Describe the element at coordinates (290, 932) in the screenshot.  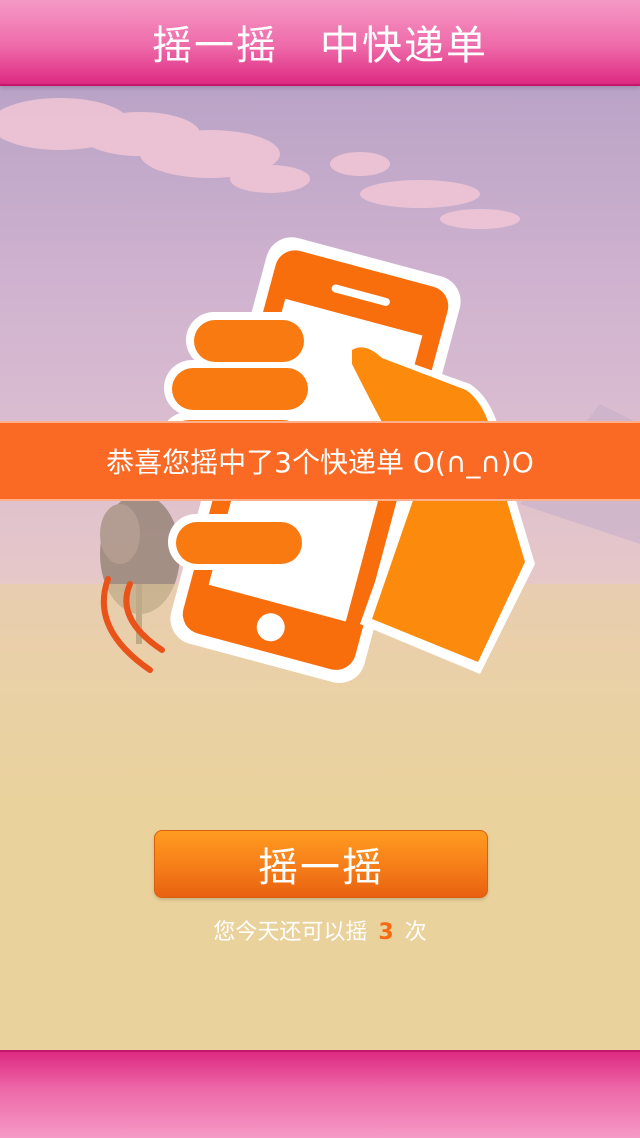
I see `remaining-prefix: 您今天还可以摇` at that location.